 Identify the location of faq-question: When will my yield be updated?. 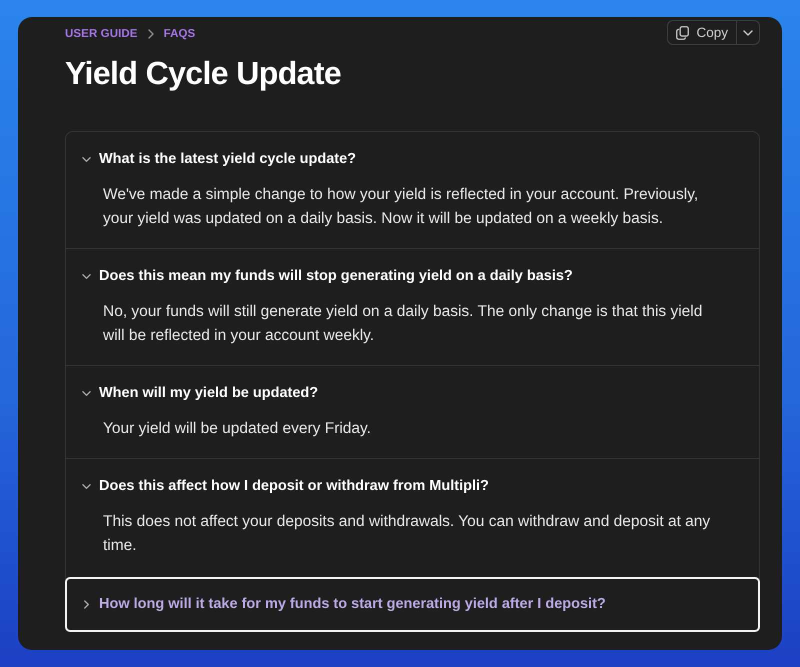
(200, 393).